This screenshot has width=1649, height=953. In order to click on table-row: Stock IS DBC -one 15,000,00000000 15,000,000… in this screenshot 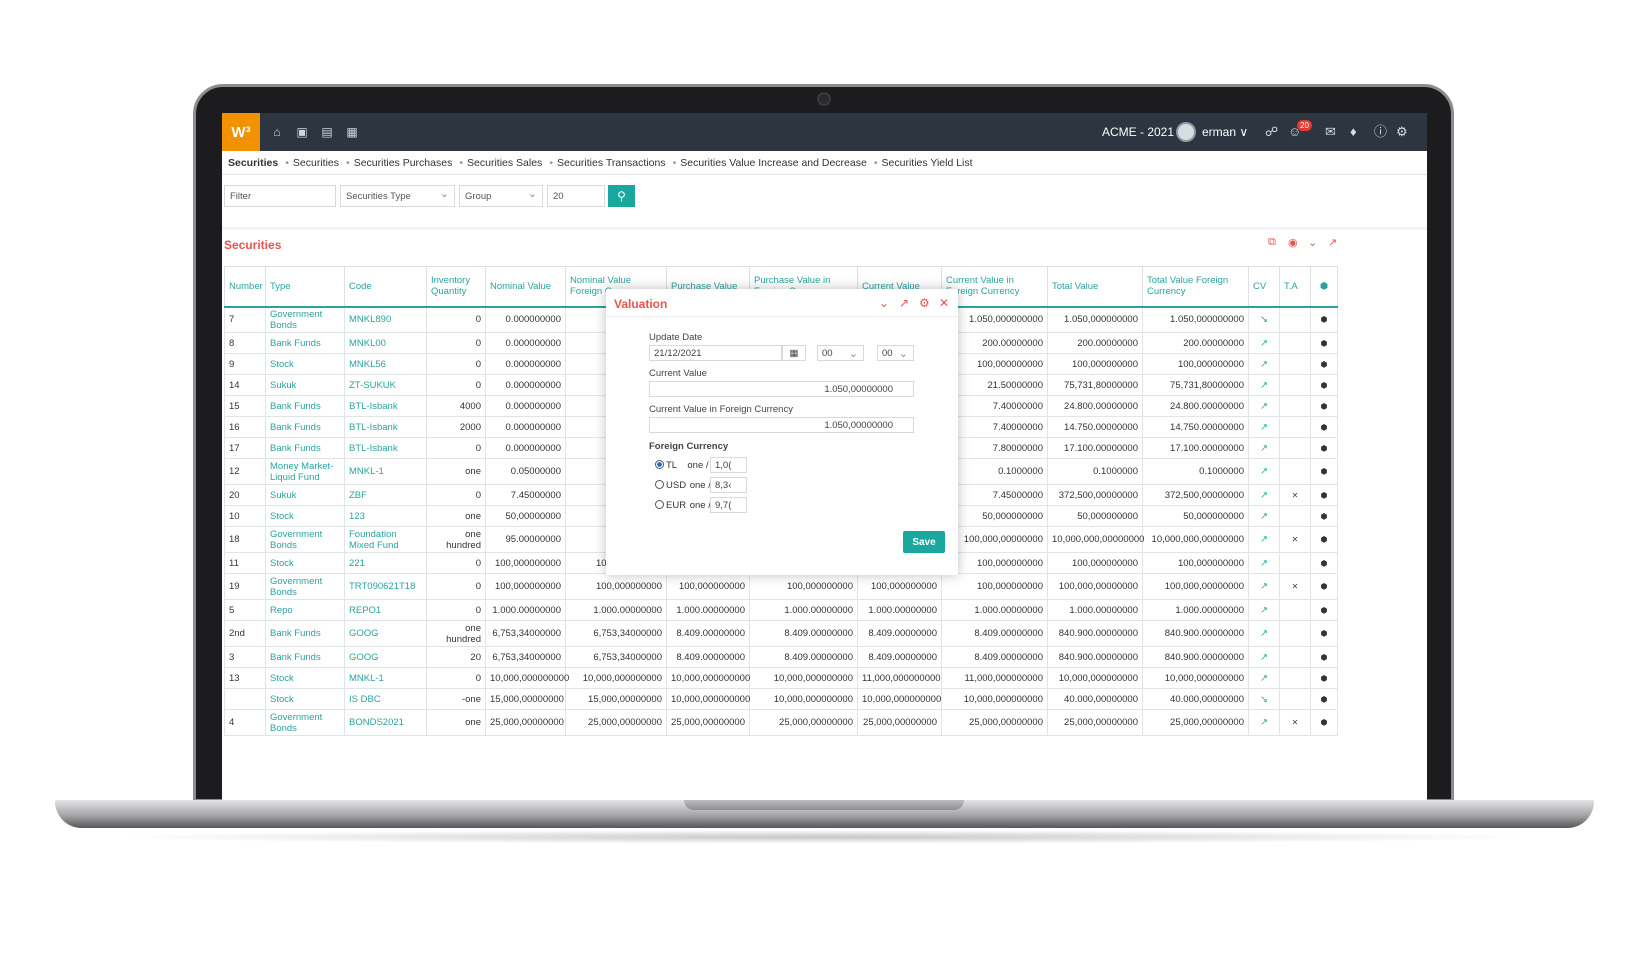, I will do `click(781, 699)`.